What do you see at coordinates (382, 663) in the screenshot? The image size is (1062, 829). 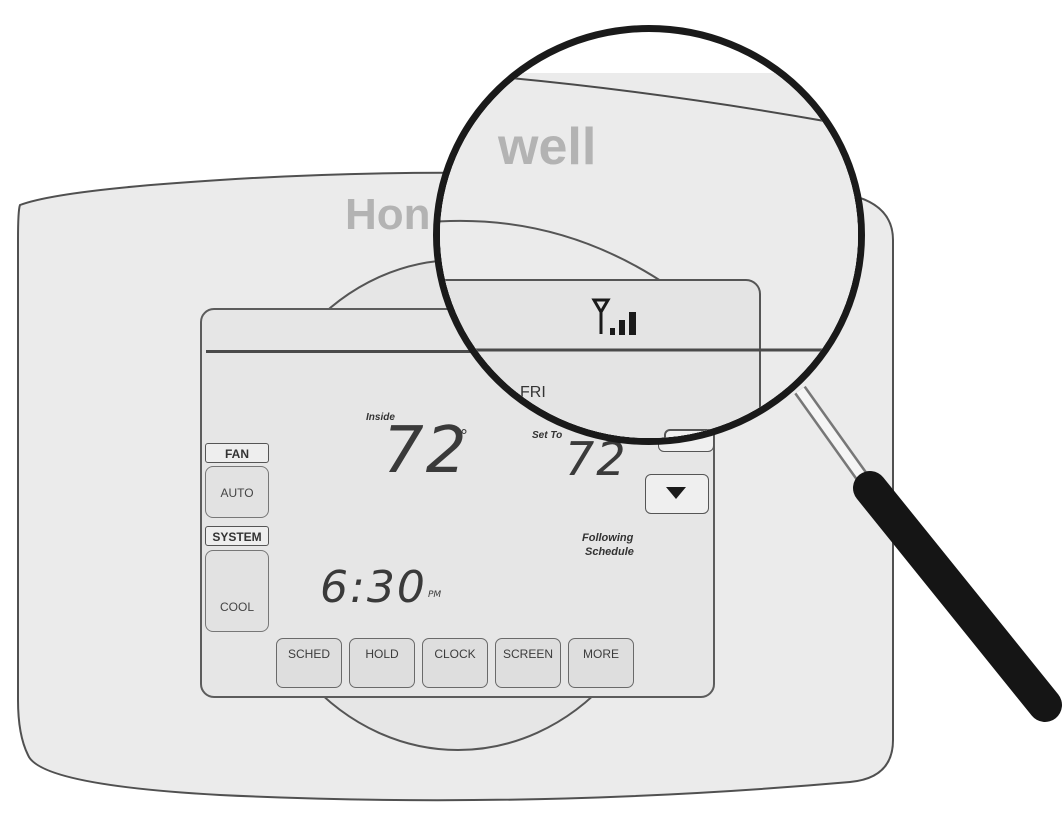 I see `hold-button: HOLD` at bounding box center [382, 663].